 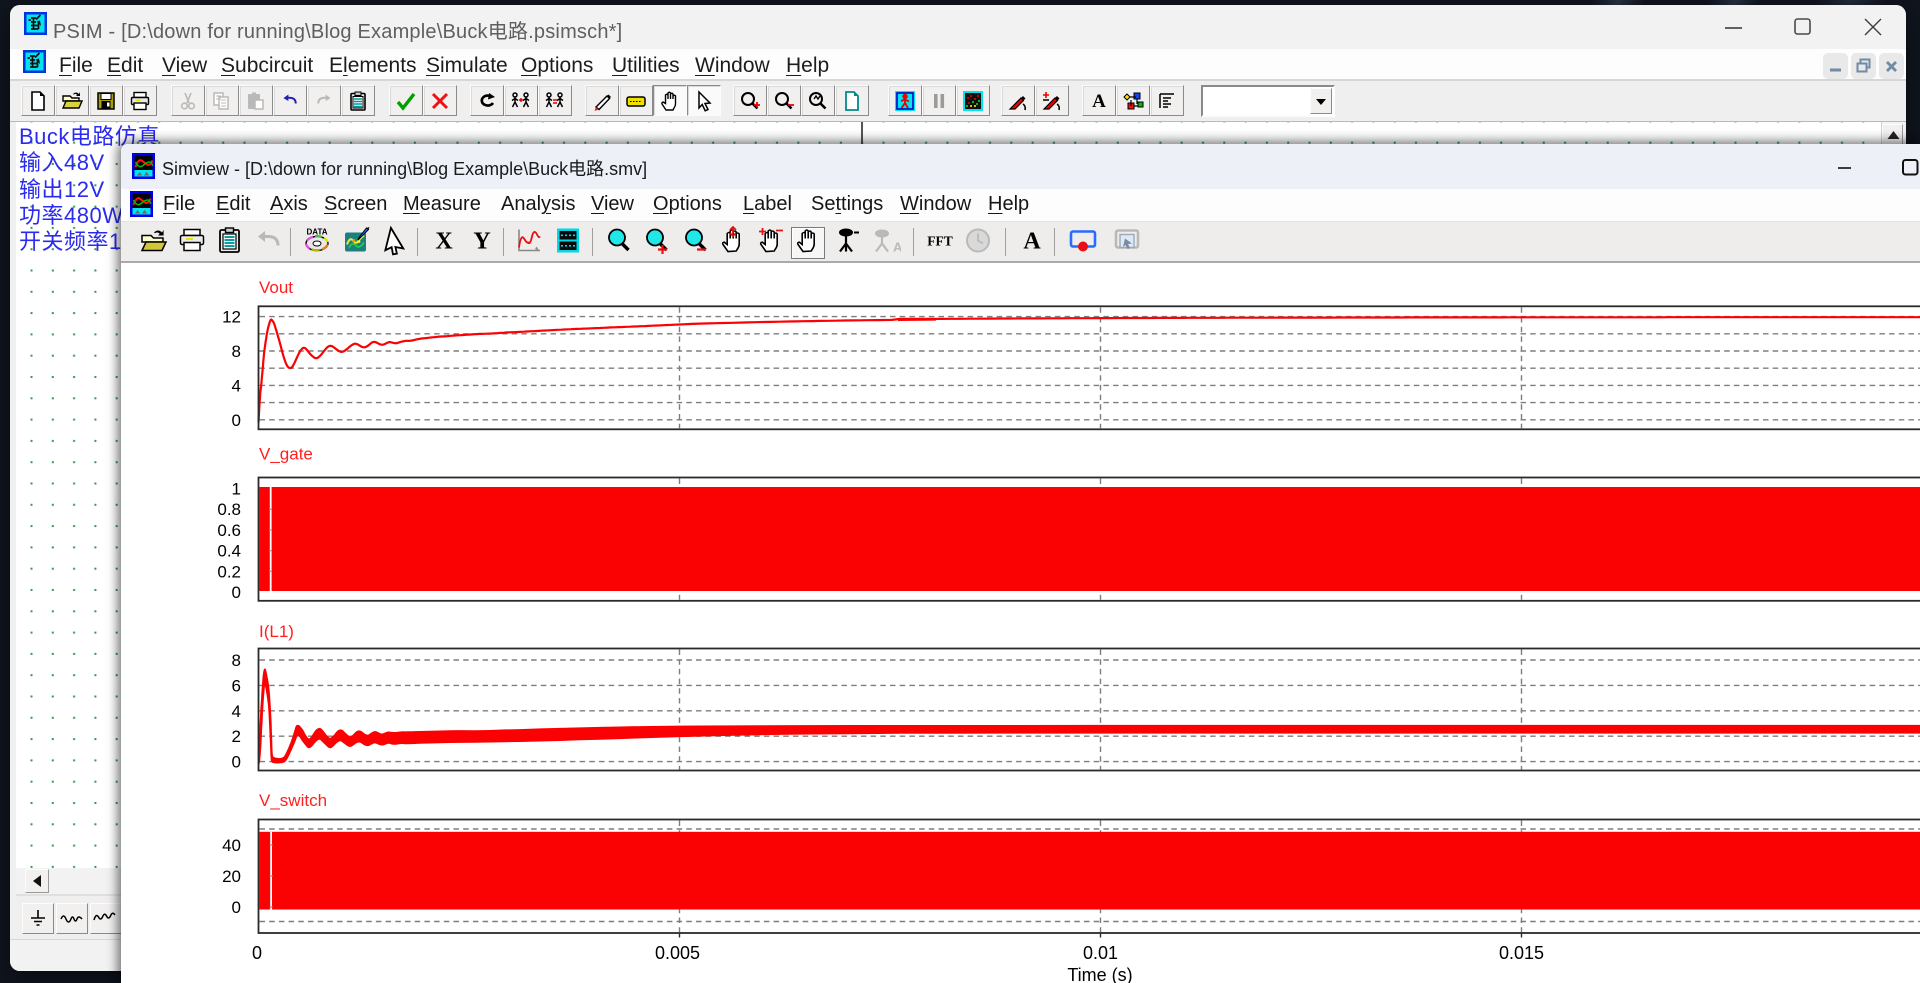 I want to click on svg-text: 0.01, so click(x=1100, y=953).